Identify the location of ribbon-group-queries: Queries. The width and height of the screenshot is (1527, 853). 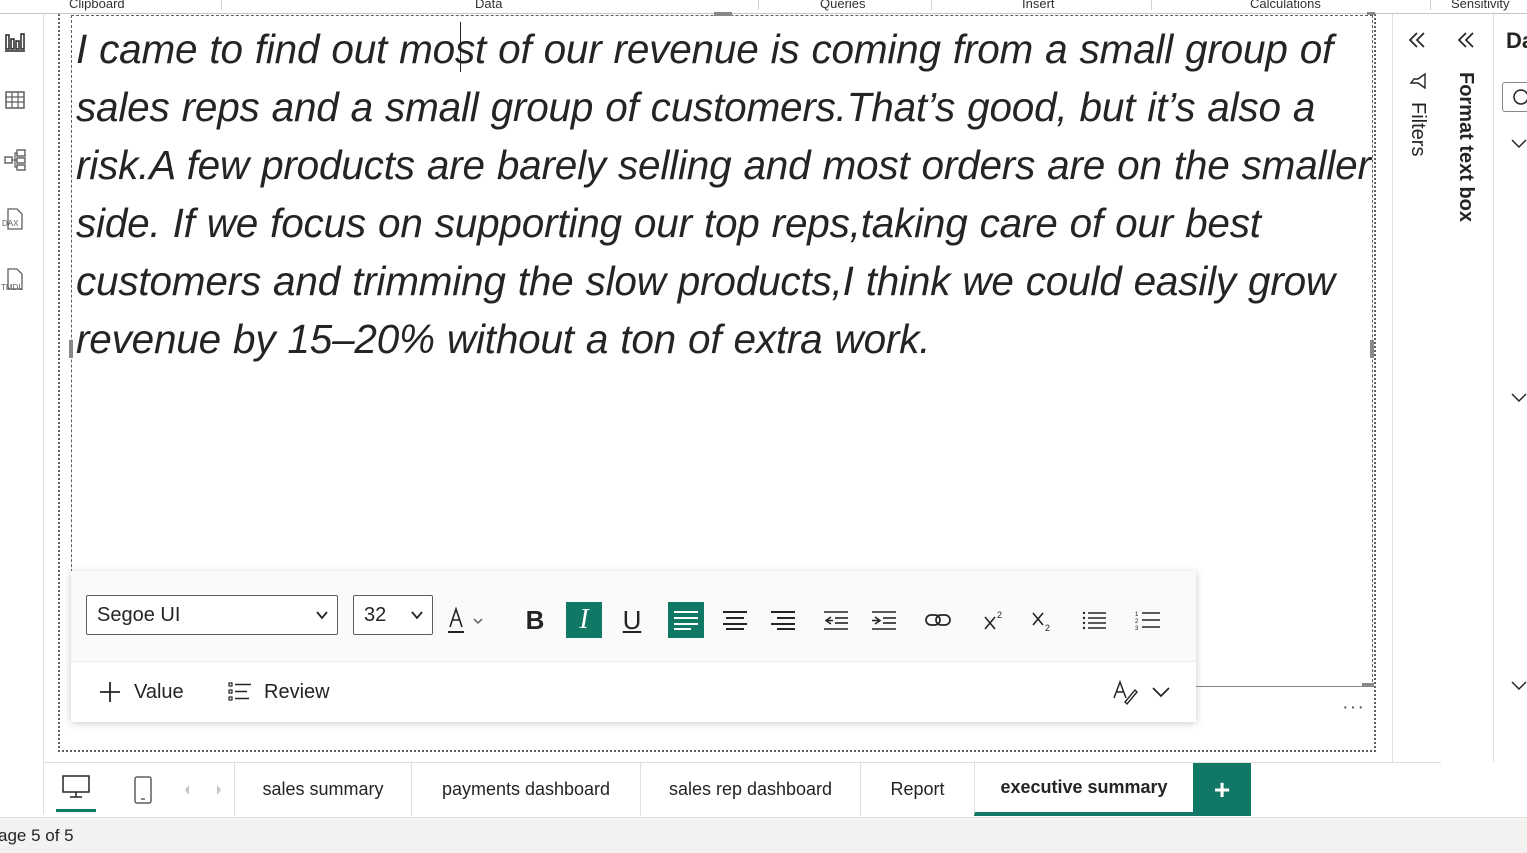
(843, 5).